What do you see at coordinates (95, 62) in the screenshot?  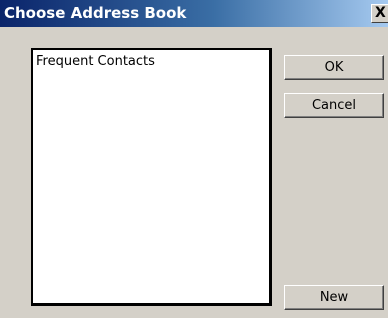 I see `list-item-frequent-contacts: Frequent Contacts` at bounding box center [95, 62].